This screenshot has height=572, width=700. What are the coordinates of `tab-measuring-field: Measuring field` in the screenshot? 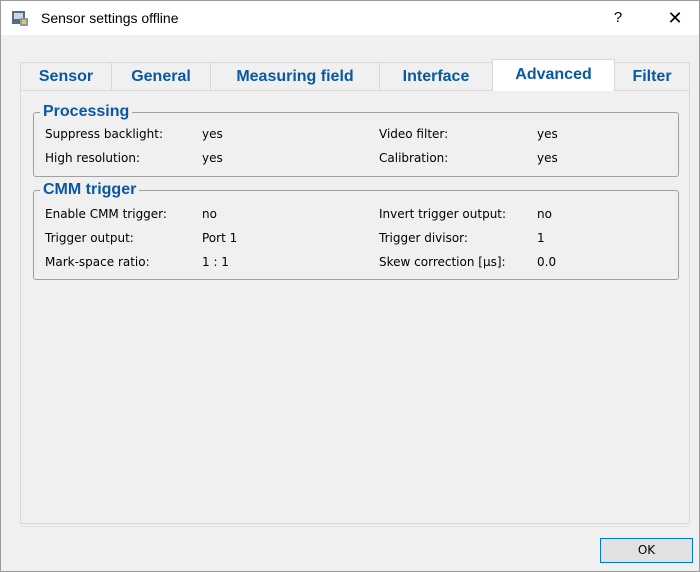 It's located at (295, 76).